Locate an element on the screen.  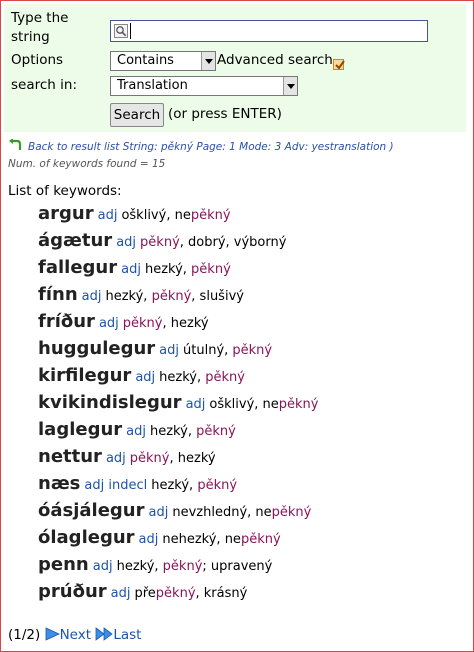
keyword-entry: argur adj ošklivý, nepěkný is located at coordinates (178, 216).